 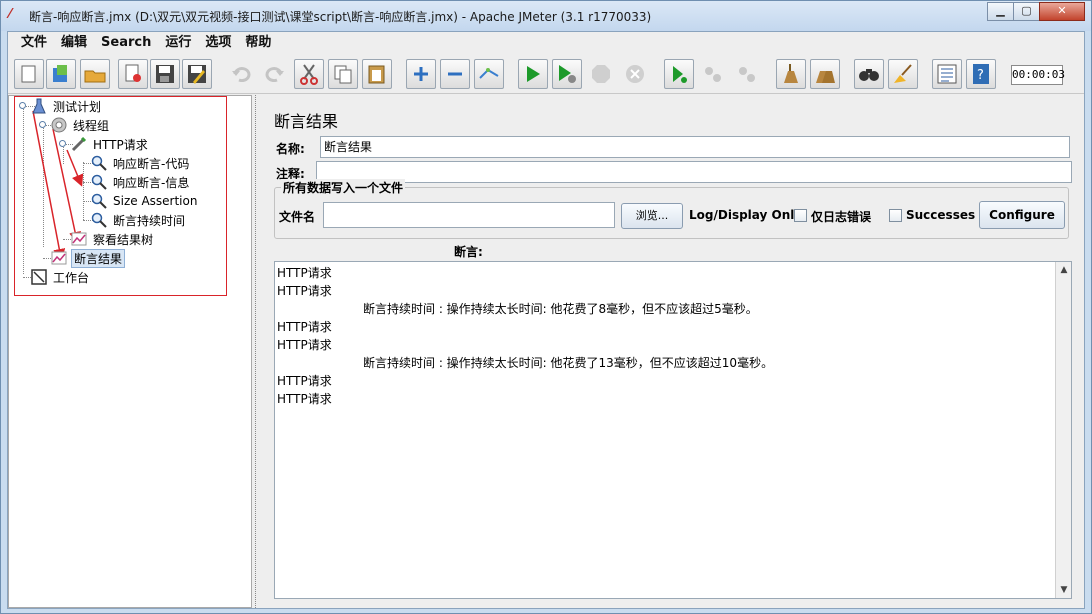 What do you see at coordinates (197, 74) in the screenshot?
I see `save-as-icon` at bounding box center [197, 74].